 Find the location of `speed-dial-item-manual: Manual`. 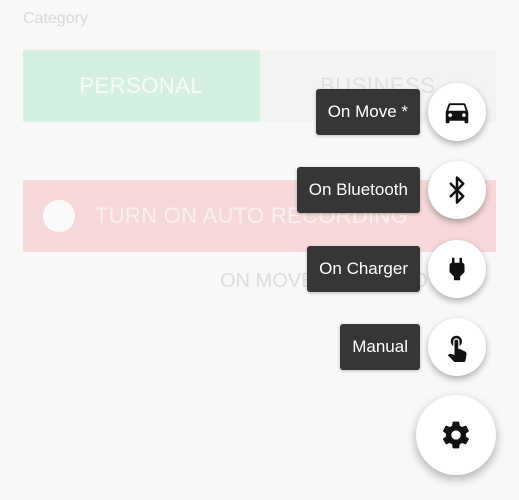

speed-dial-item-manual: Manual is located at coordinates (413, 347).